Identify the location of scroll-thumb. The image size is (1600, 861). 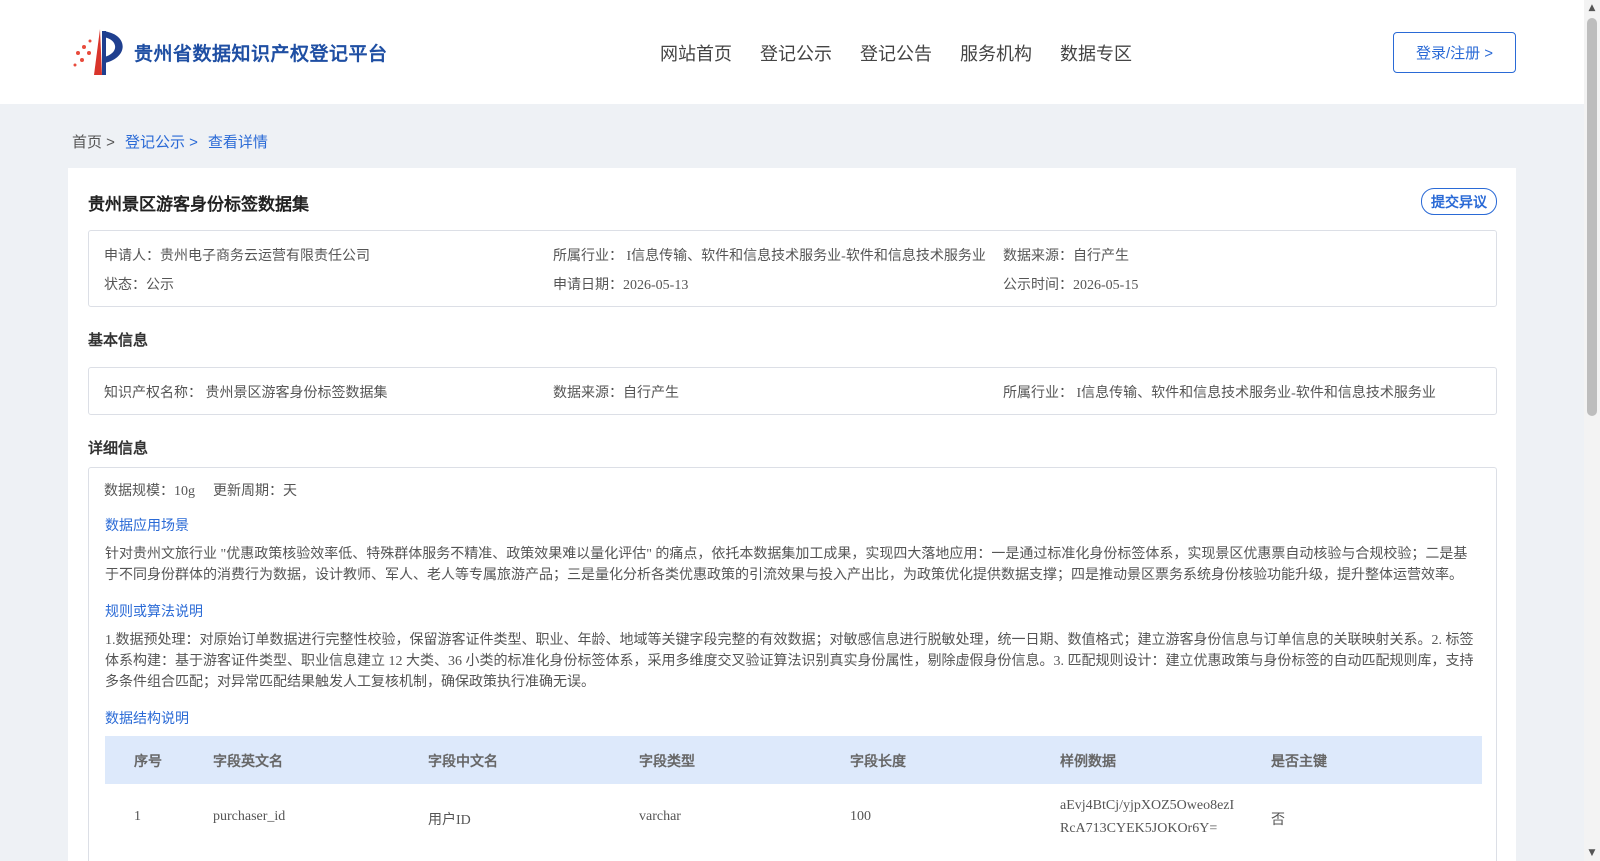
(1592, 217).